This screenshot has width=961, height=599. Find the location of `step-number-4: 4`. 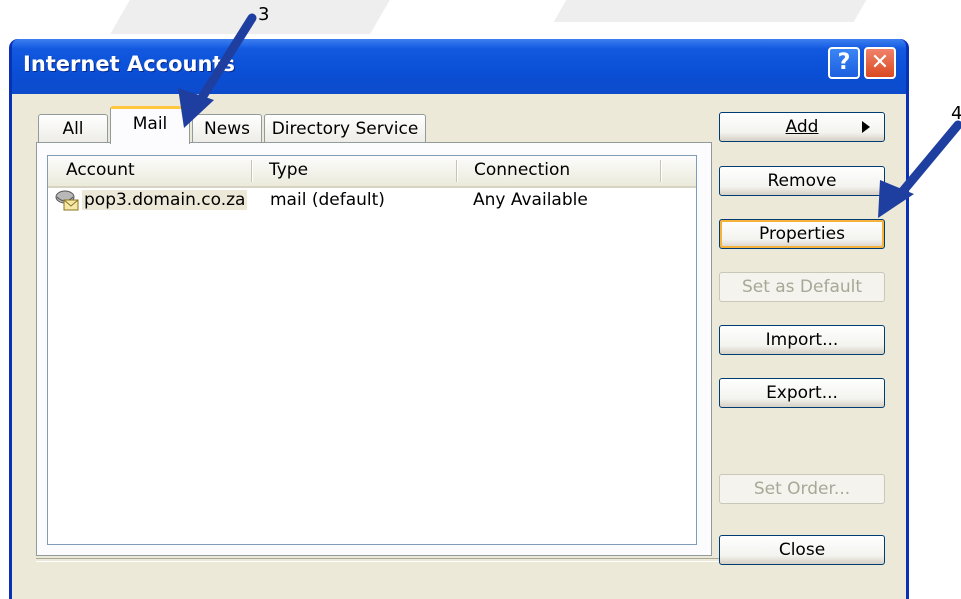

step-number-4: 4 is located at coordinates (956, 113).